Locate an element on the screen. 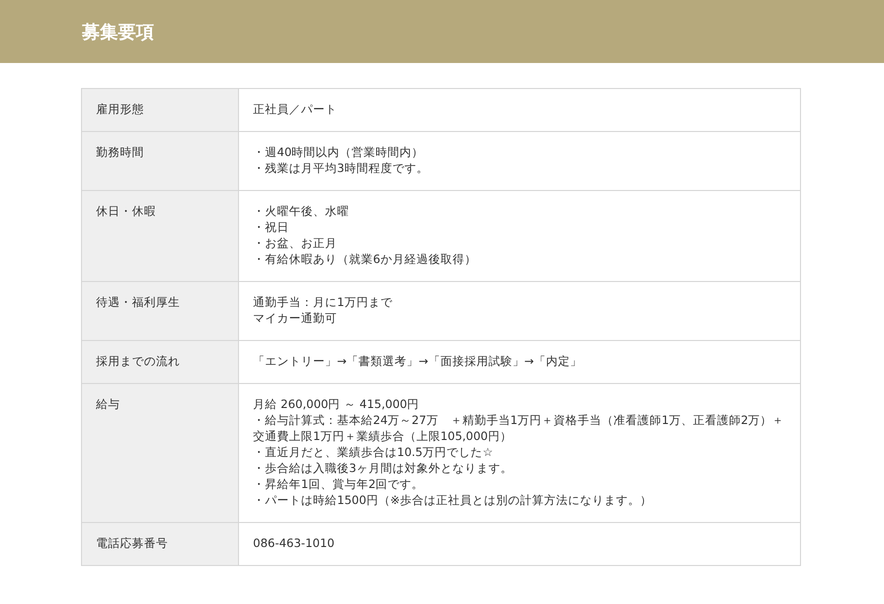 The width and height of the screenshot is (884, 604). table-header-cell: 勤務時間 is located at coordinates (160, 161).